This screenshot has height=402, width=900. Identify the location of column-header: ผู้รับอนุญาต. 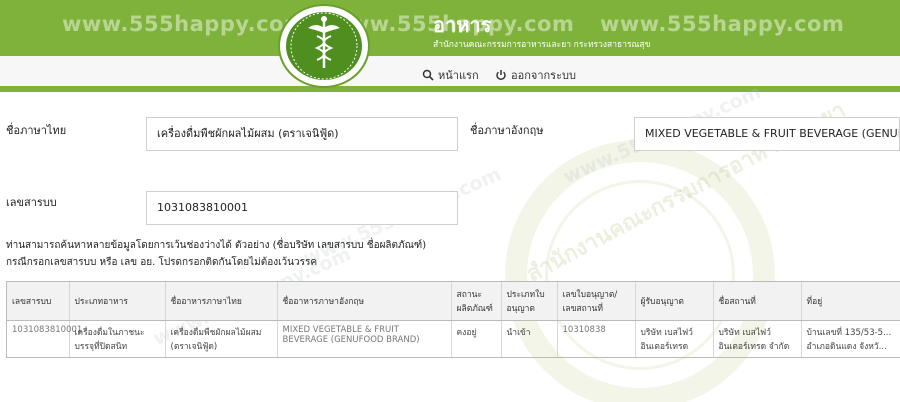
(674, 301).